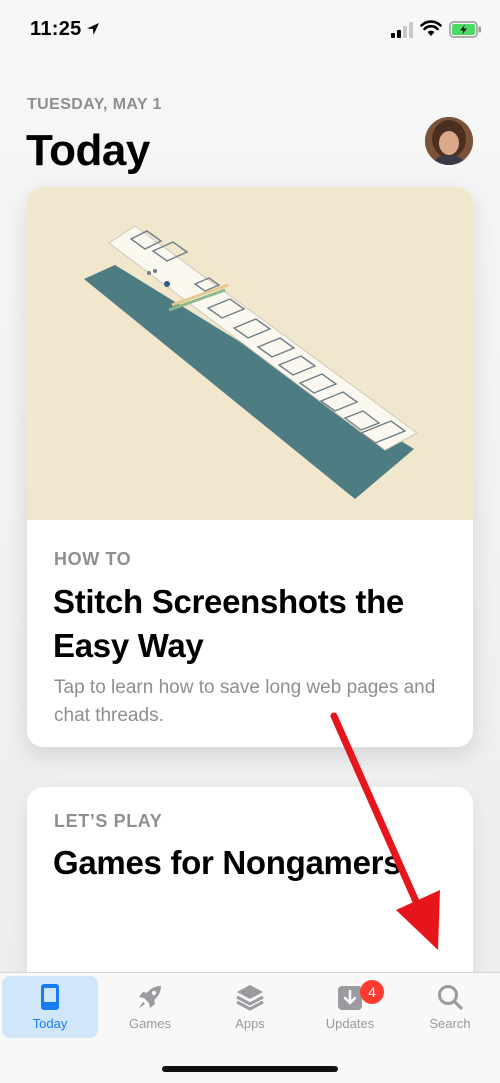 The image size is (500, 1083). Describe the element at coordinates (385, 831) in the screenshot. I see `annotation-arrow` at that location.